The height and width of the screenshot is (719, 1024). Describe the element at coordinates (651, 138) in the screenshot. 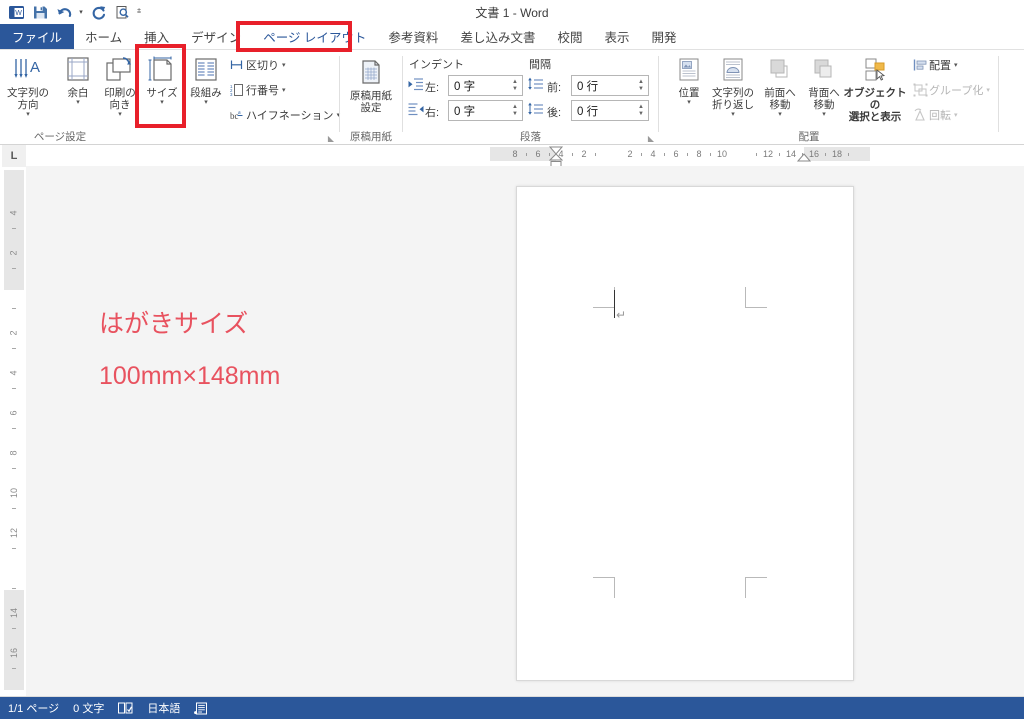

I see `paragraph-dialog-launcher: ◣` at that location.